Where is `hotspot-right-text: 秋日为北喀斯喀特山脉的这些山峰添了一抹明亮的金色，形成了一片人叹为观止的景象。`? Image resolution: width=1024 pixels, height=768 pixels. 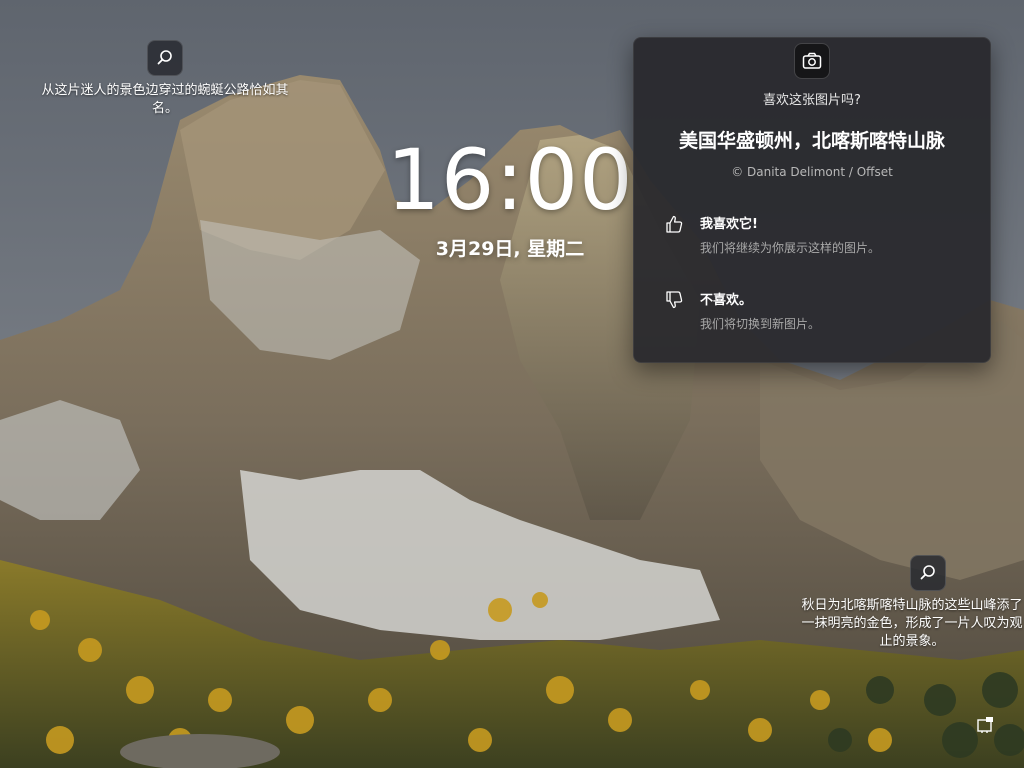
hotspot-right-text: 秋日为北喀斯喀特山脉的这些山峰添了一抹明亮的金色，形成了一片人叹为观止的景象。 is located at coordinates (912, 623).